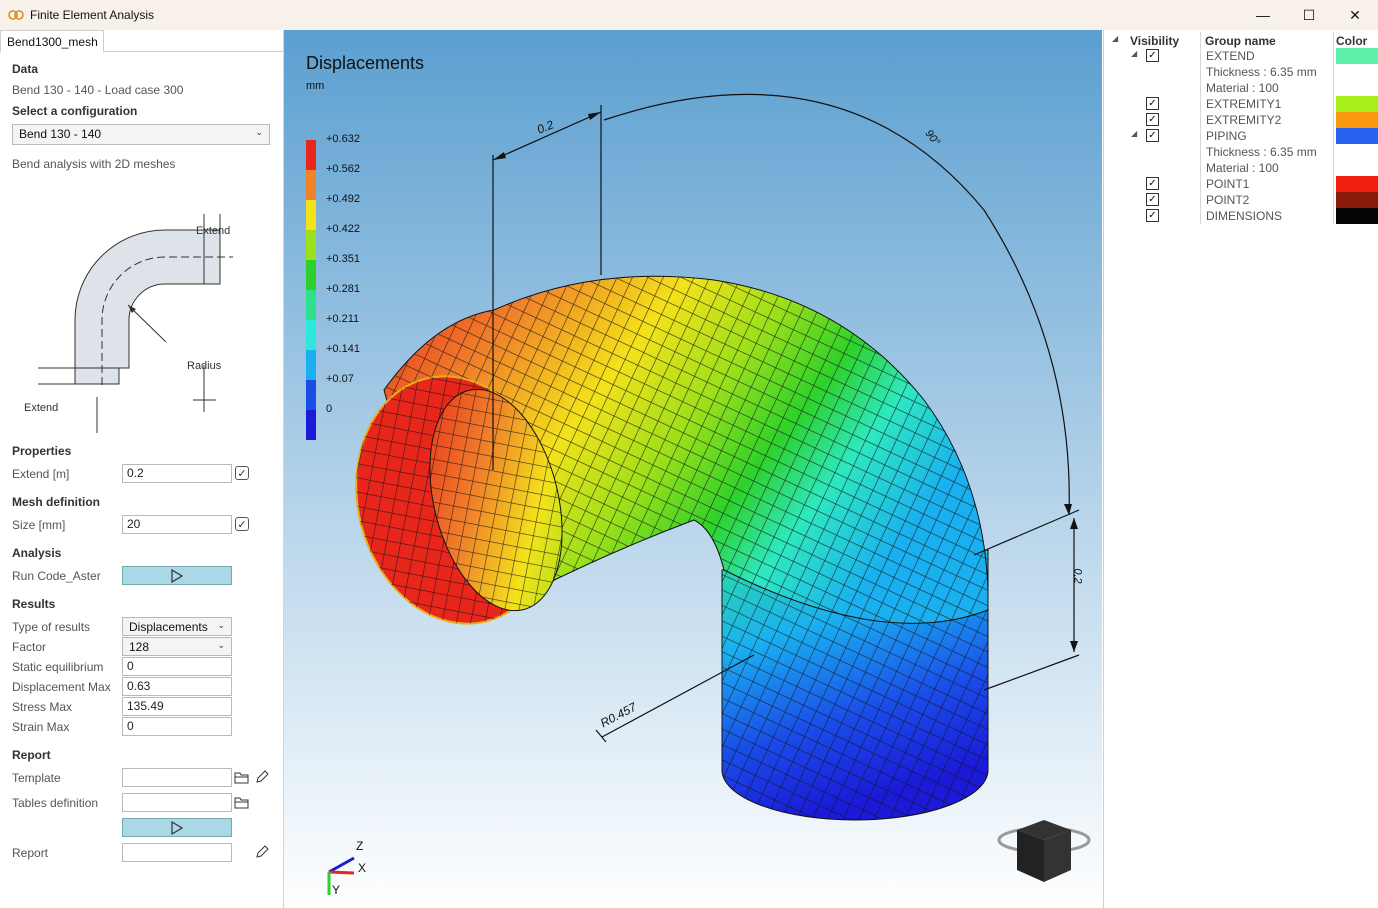 The image size is (1378, 908). I want to click on collapse-all-icon: ◢, so click(1115, 38).